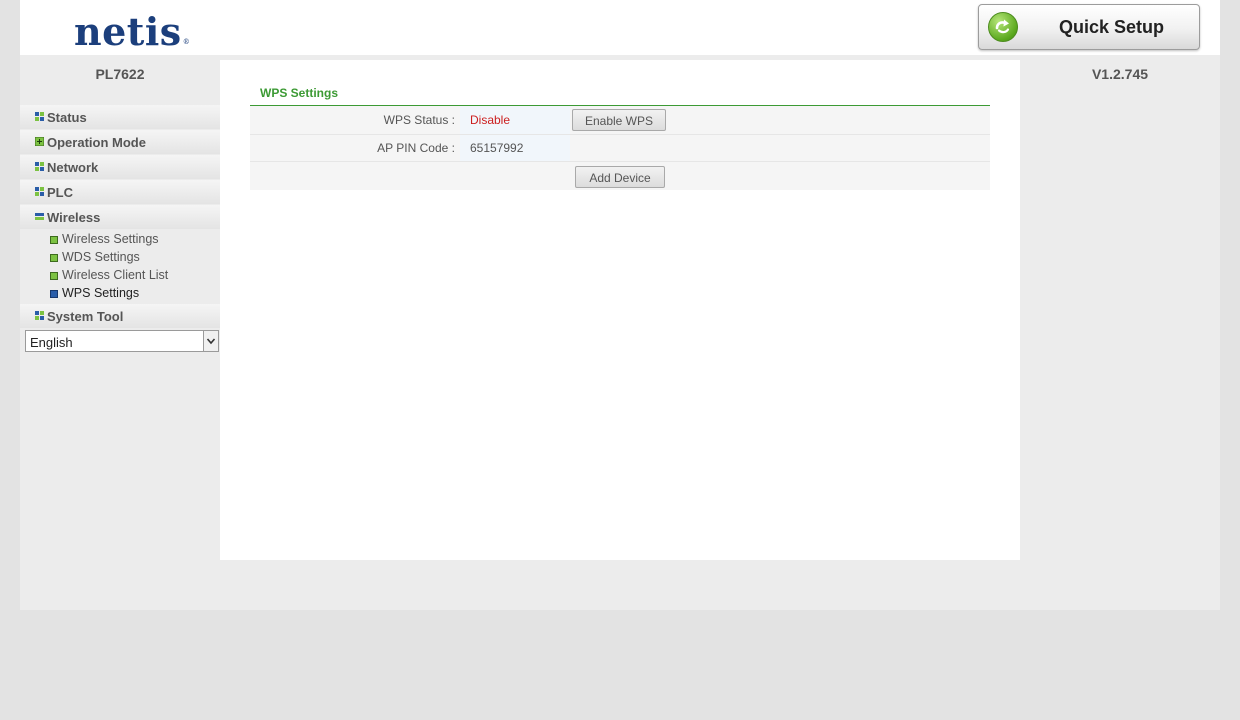 Image resolution: width=1240 pixels, height=720 pixels. What do you see at coordinates (620, 27) in the screenshot?
I see `header: netis® Quick Setup` at bounding box center [620, 27].